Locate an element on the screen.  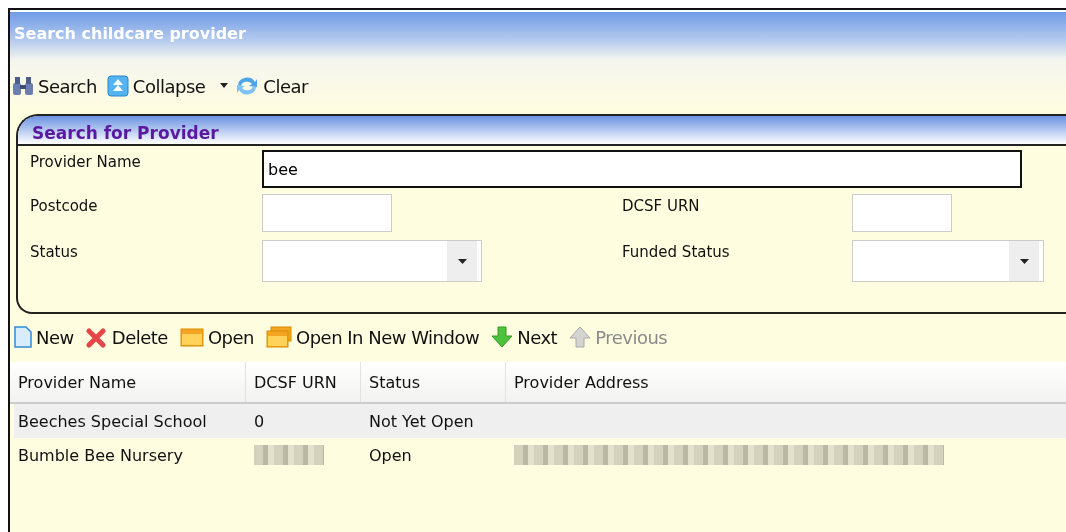
field-label: Status is located at coordinates (54, 251).